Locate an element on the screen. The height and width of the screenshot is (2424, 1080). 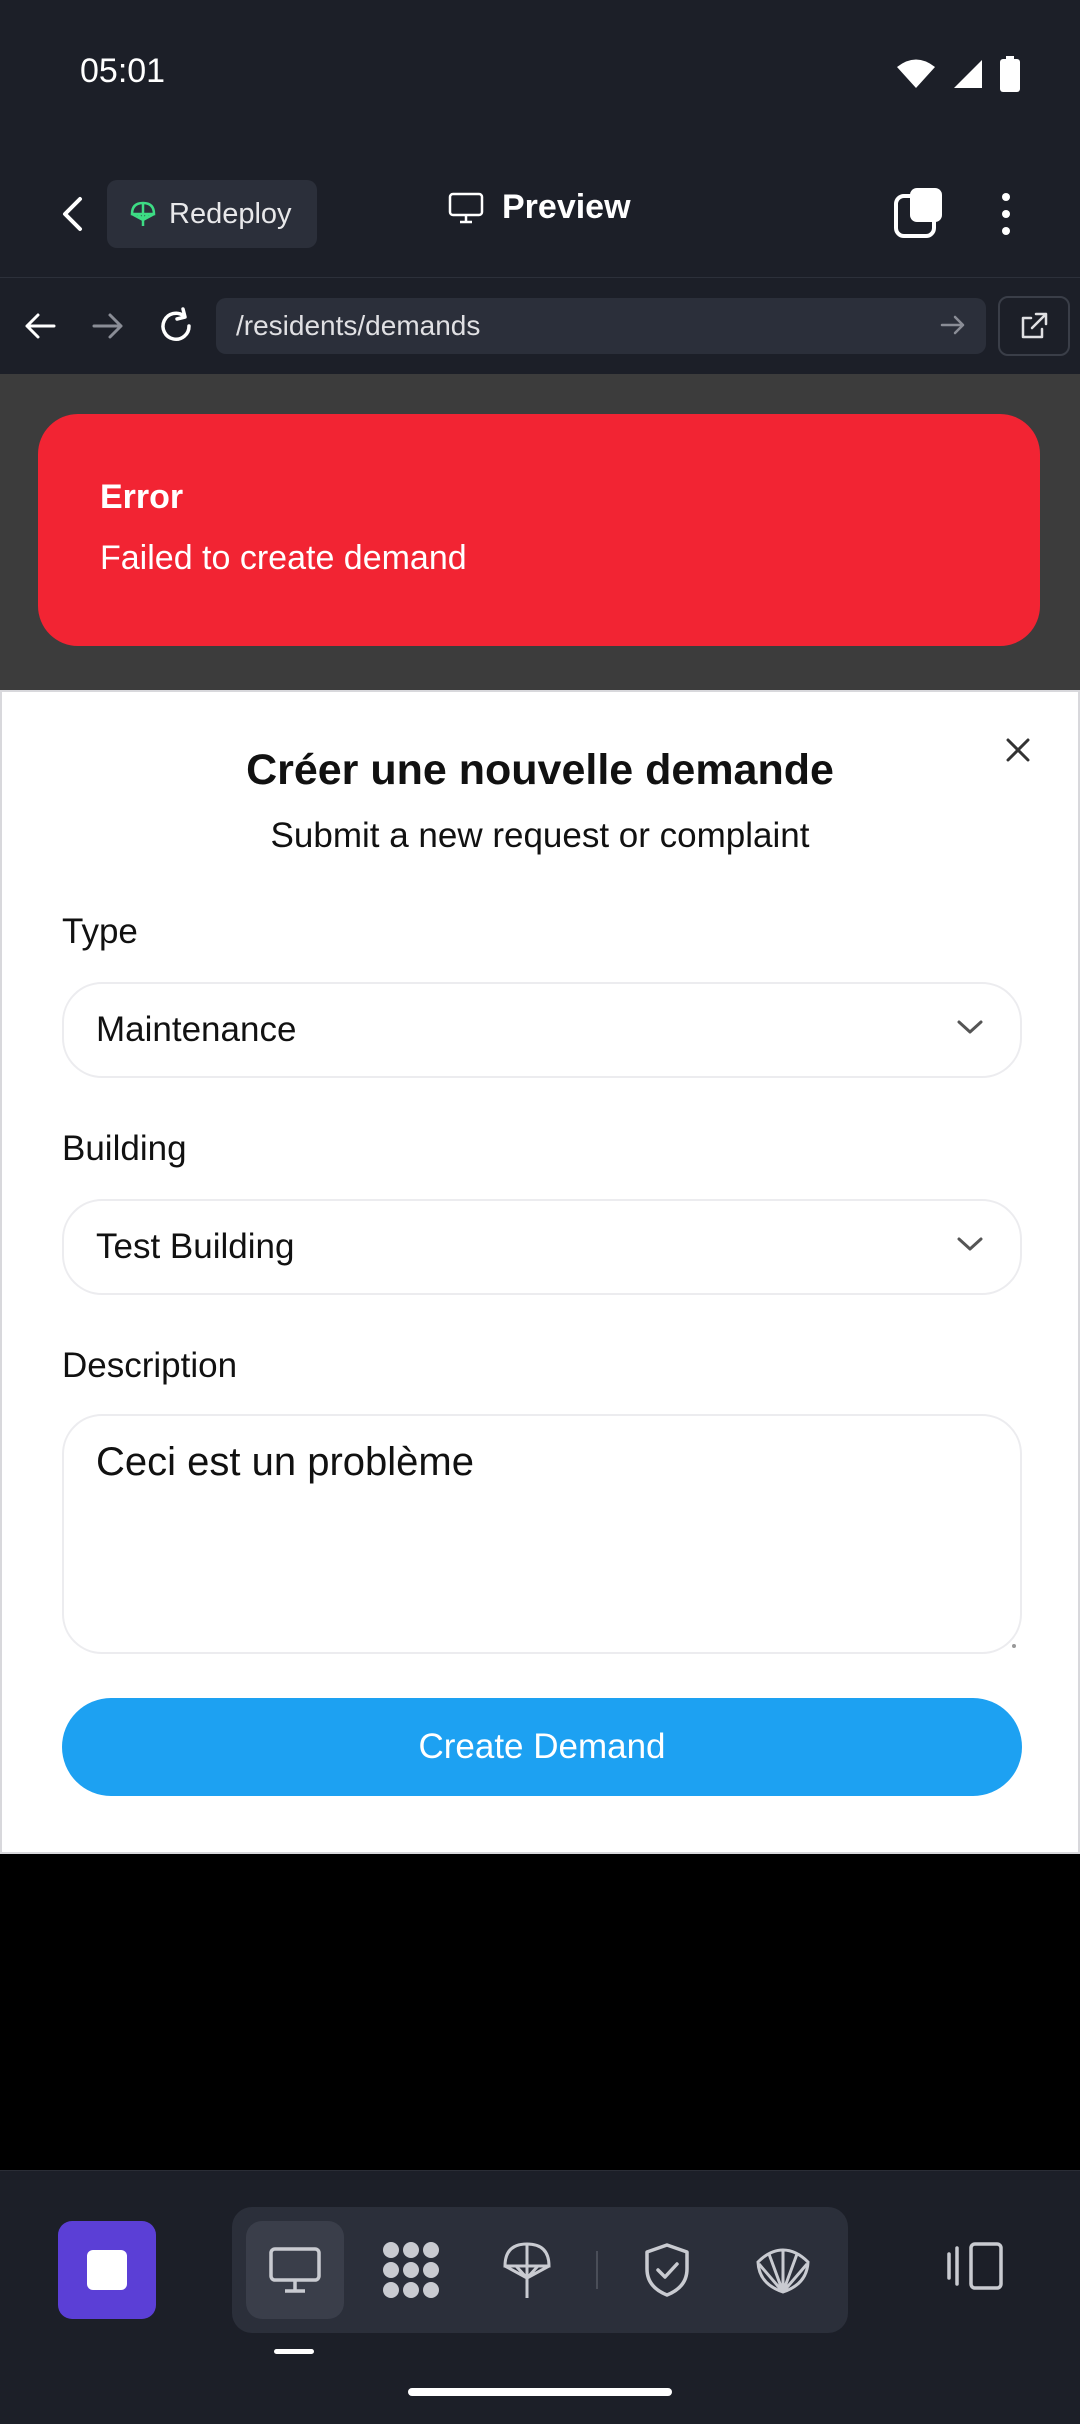
resize-handle is located at coordinates (1014, 1646).